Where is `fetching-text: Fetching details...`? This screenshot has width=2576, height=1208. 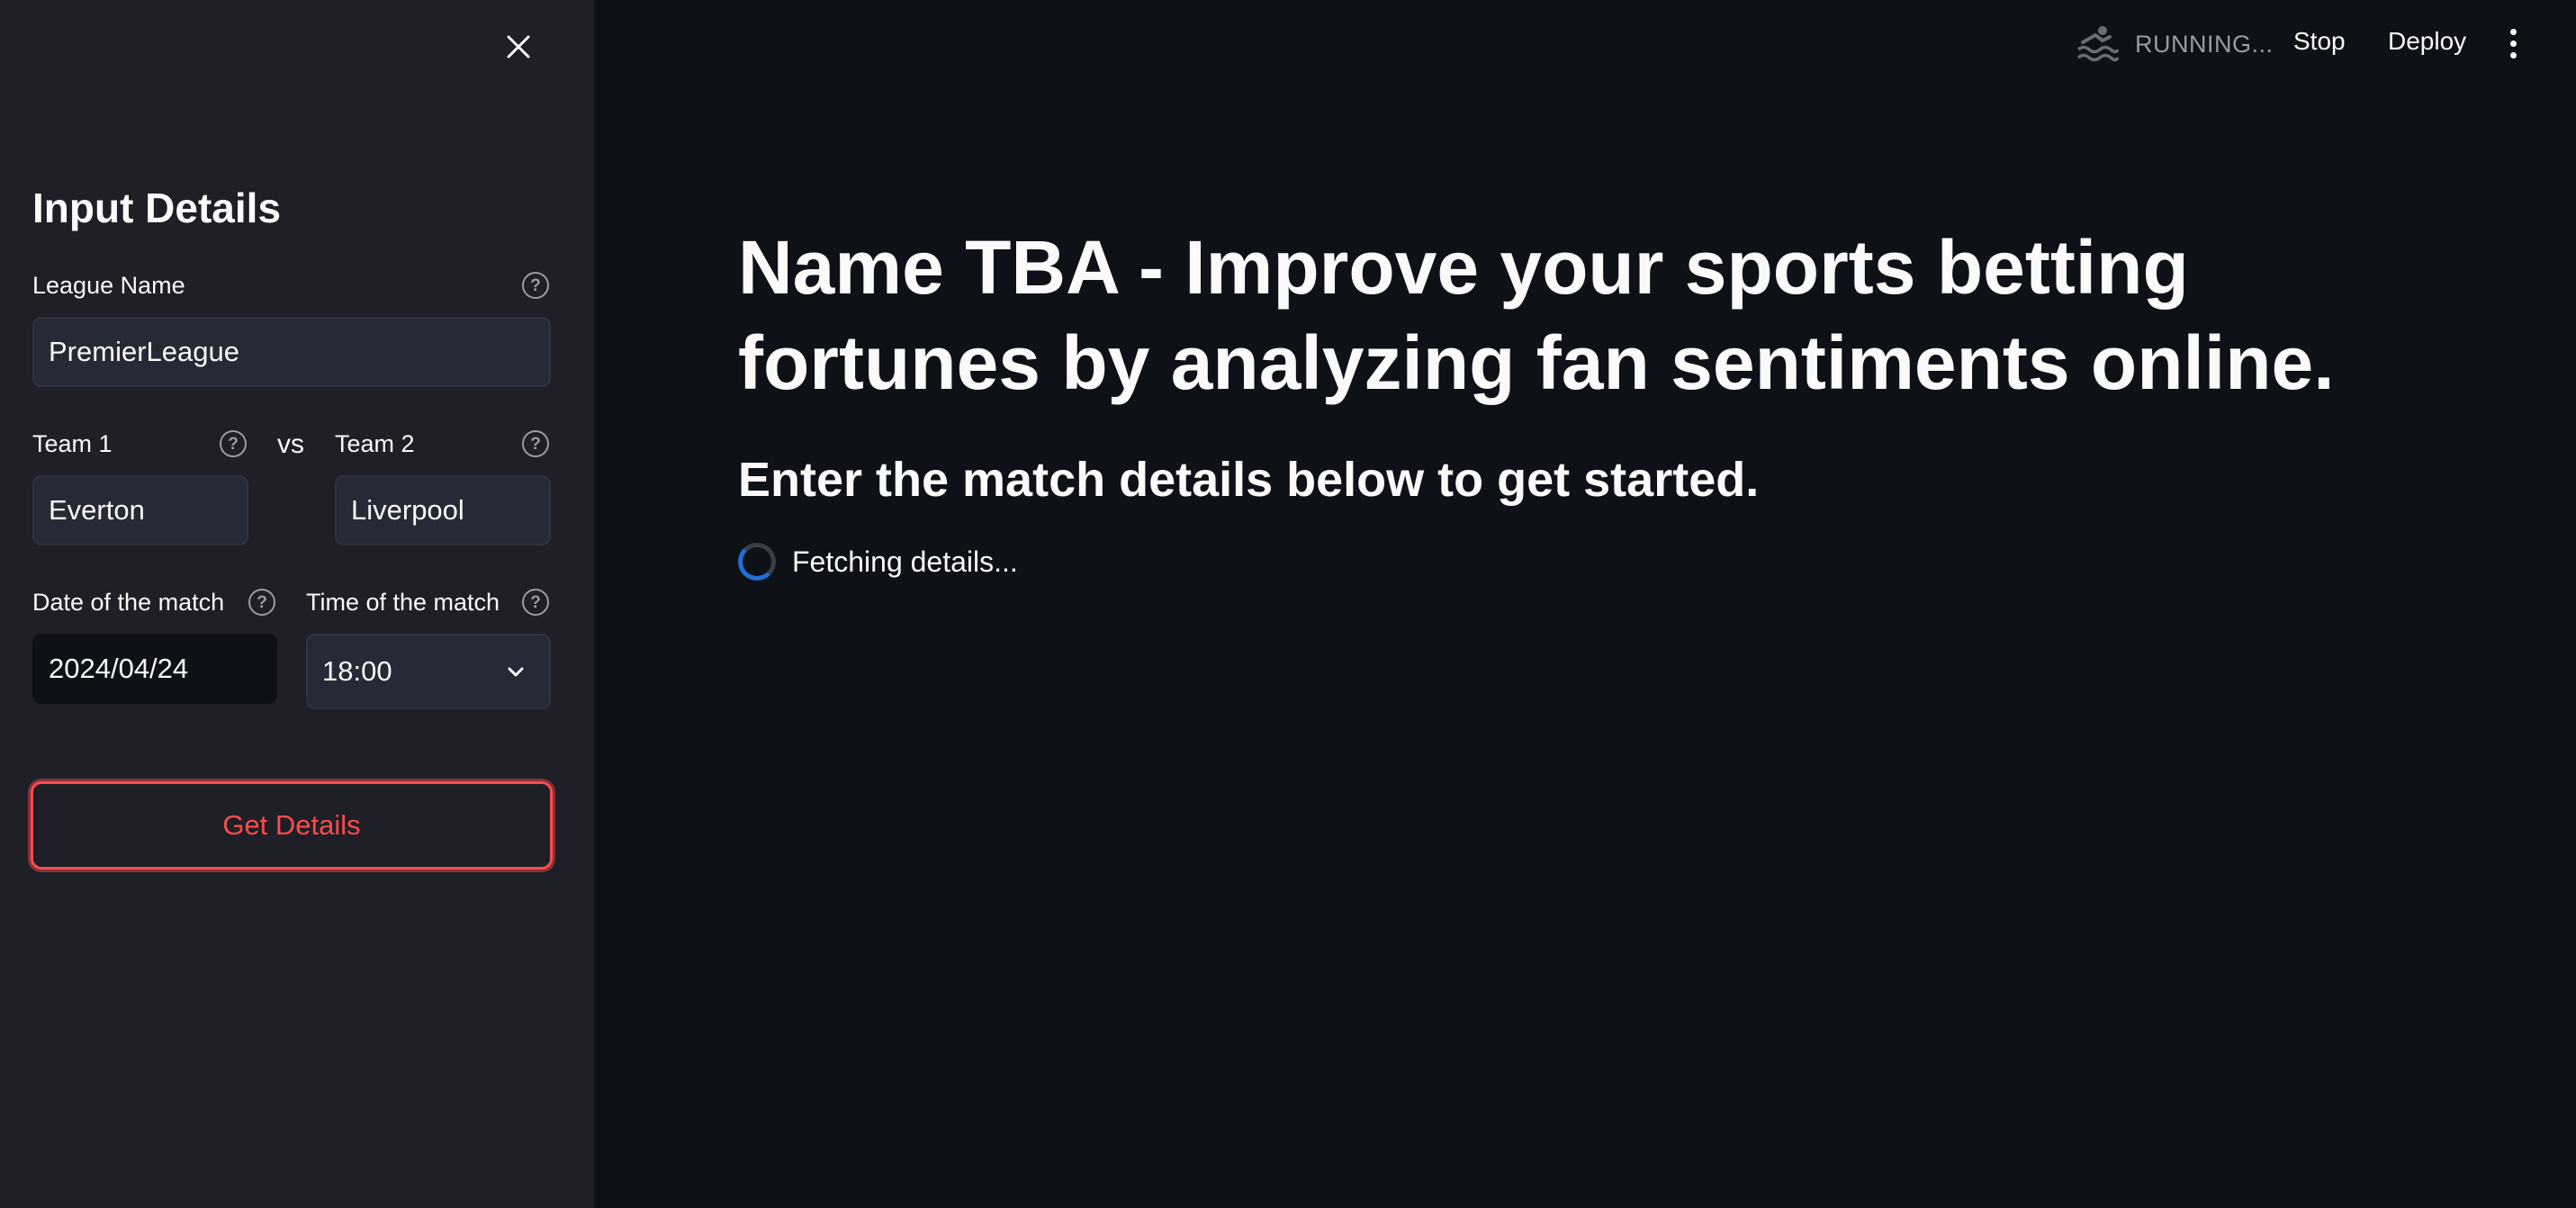 fetching-text: Fetching details... is located at coordinates (905, 561).